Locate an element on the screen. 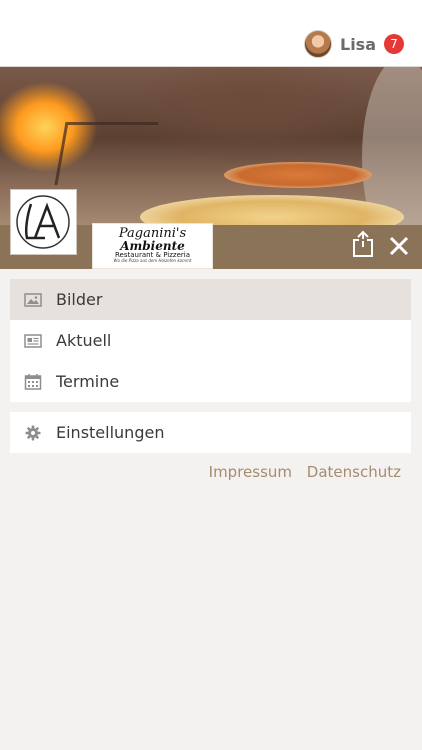 The height and width of the screenshot is (750, 422). user-menu: Lisa 7 is located at coordinates (354, 44).